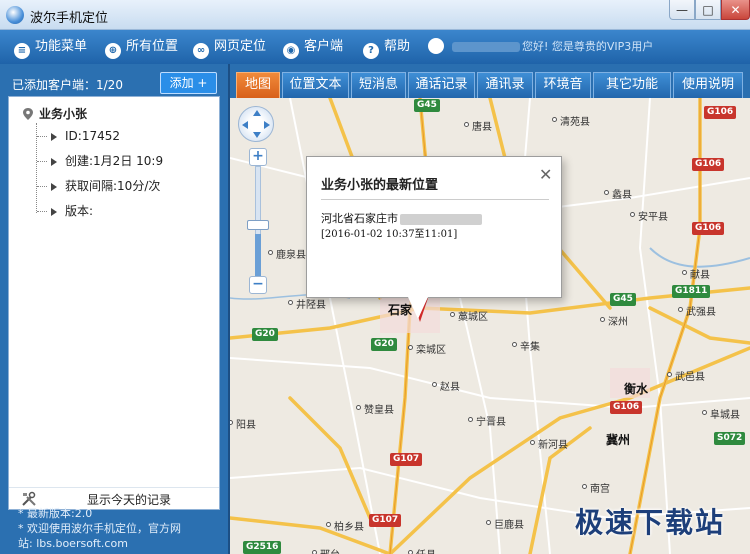 The height and width of the screenshot is (554, 750). I want to click on tab-instructions: 使用说明, so click(708, 85).